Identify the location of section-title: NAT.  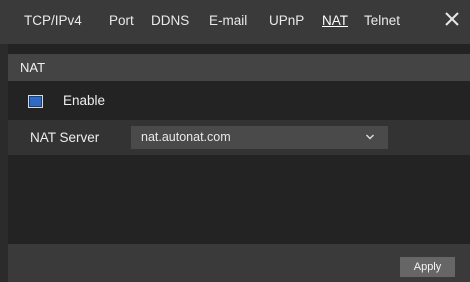
(33, 67).